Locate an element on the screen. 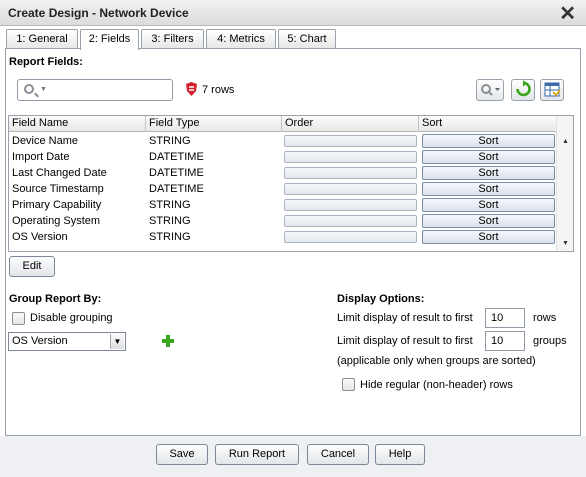 This screenshot has width=586, height=477. field-name-cell: Device Name is located at coordinates (45, 141).